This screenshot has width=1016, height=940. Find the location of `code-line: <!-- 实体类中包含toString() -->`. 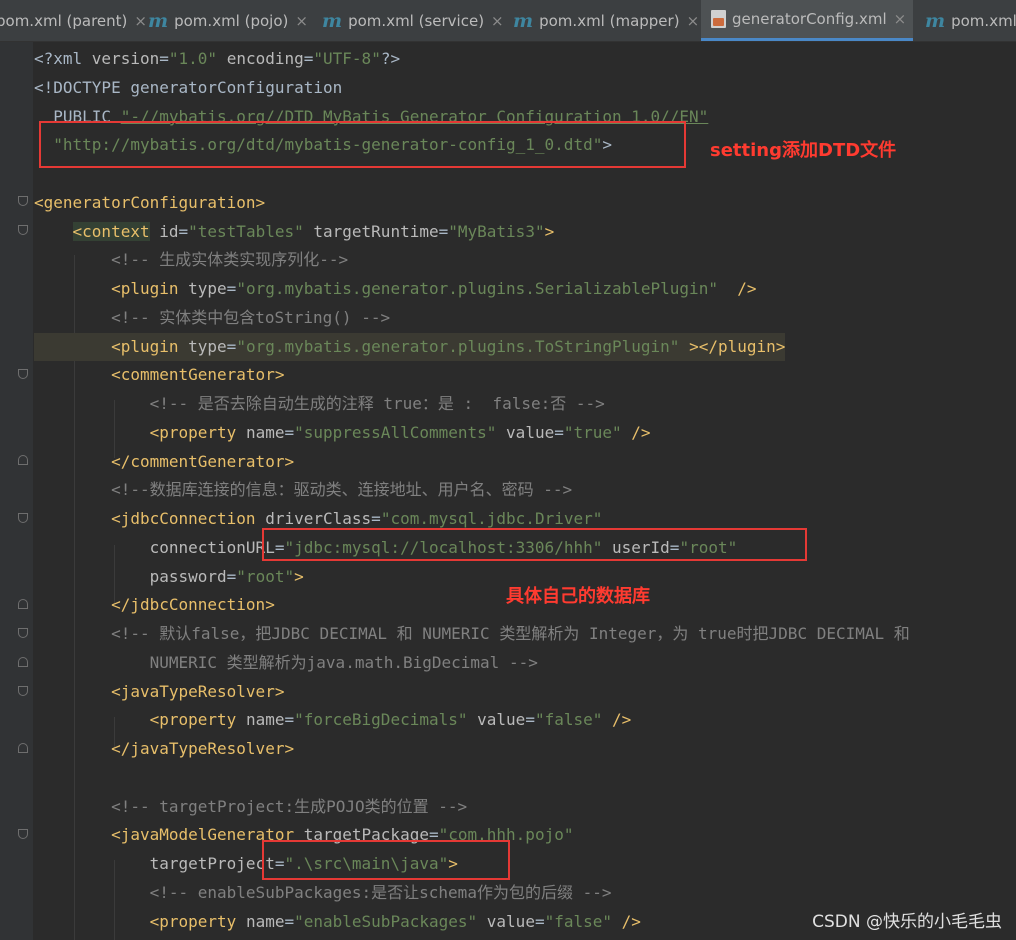

code-line: <!-- 实体类中包含toString() --> is located at coordinates (212, 318).